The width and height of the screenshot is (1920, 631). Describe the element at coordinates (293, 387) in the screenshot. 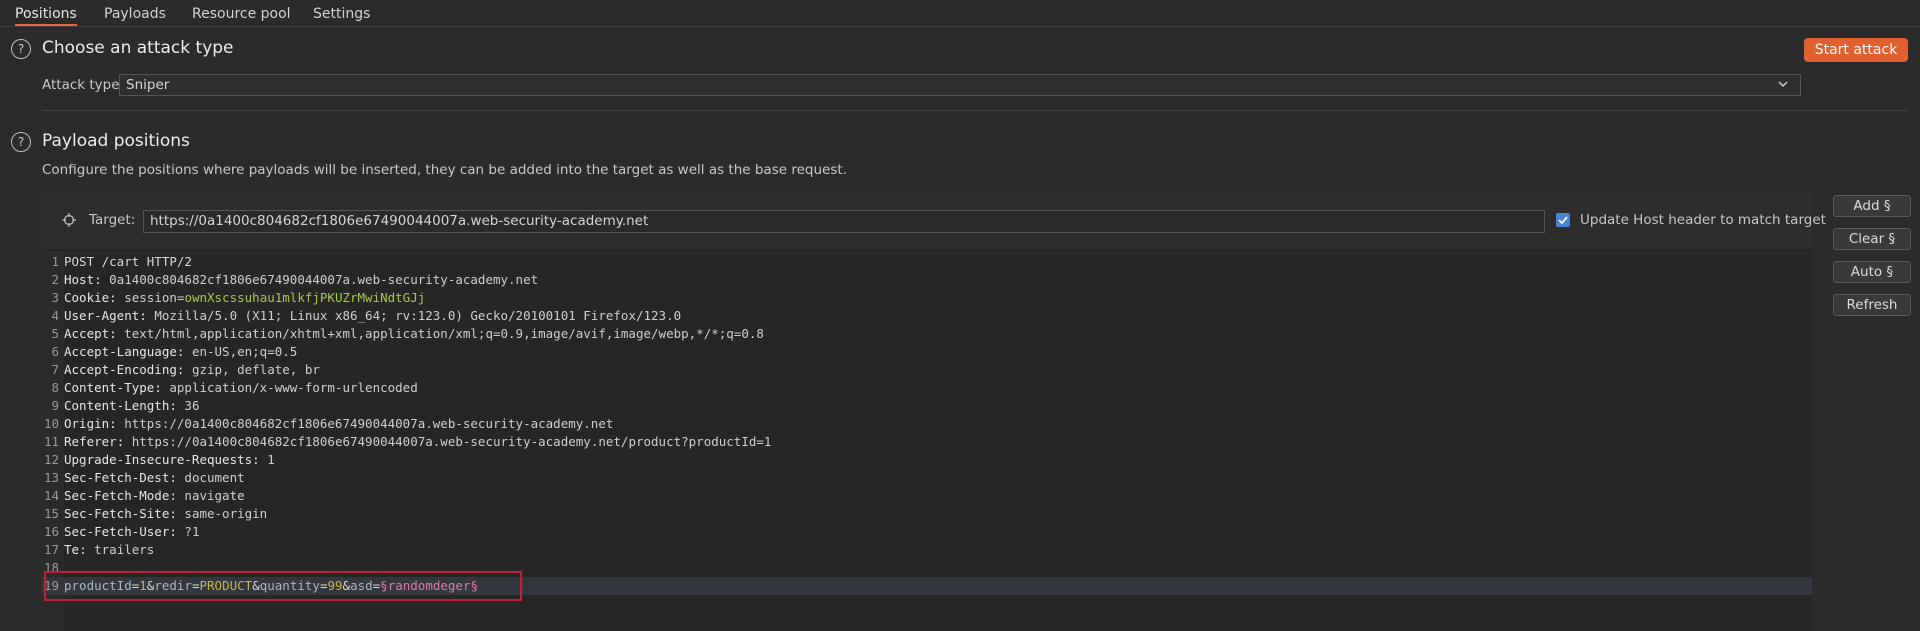

I see `header-value: application/x-www-form-urlencoded` at that location.